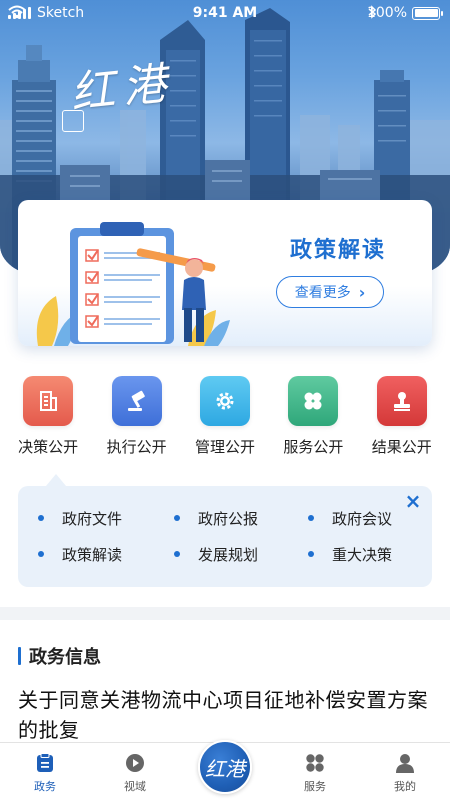  Describe the element at coordinates (315, 786) in the screenshot. I see `tab-label: 服务` at that location.